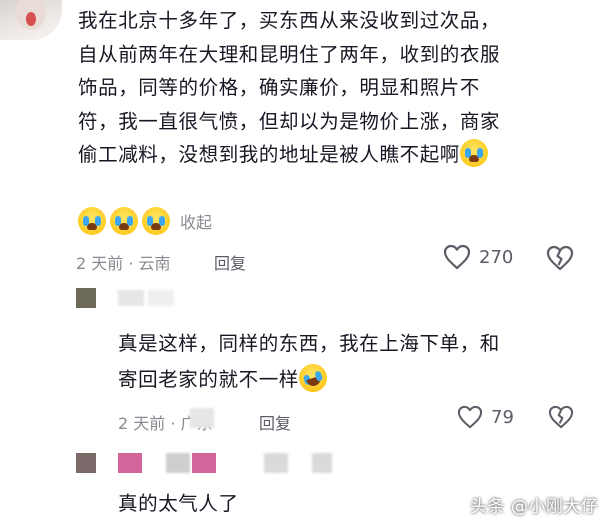  Describe the element at coordinates (123, 263) in the screenshot. I see `comment-meta: 2 天前 · 云南` at that location.